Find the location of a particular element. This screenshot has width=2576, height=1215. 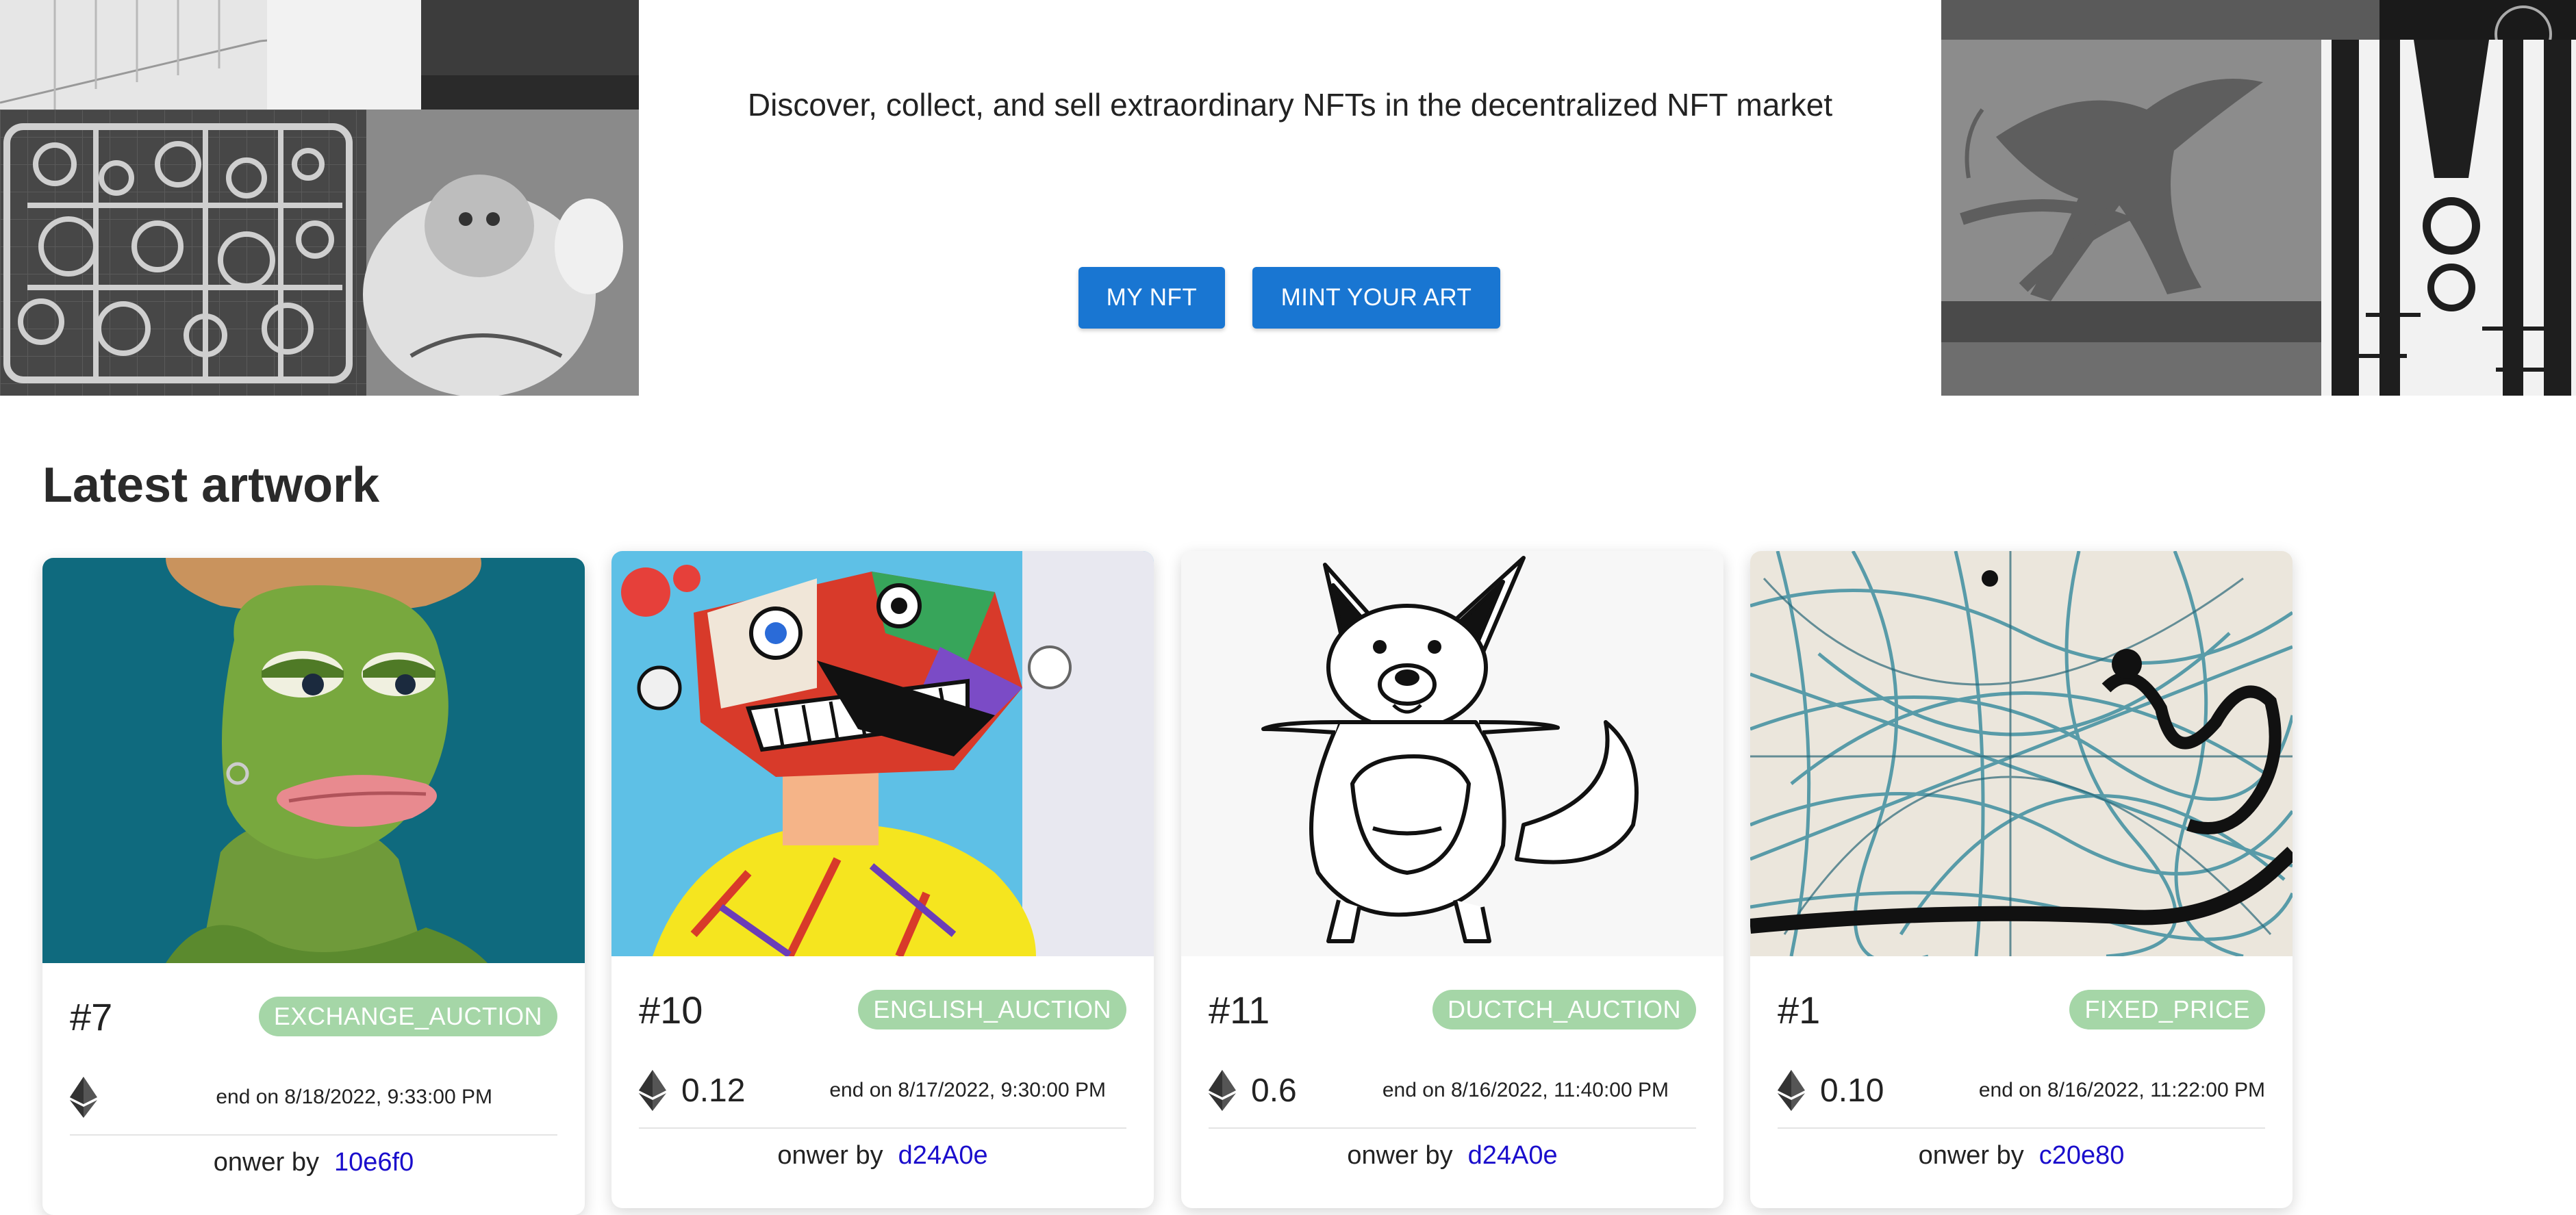

frog-character-art is located at coordinates (313, 760).